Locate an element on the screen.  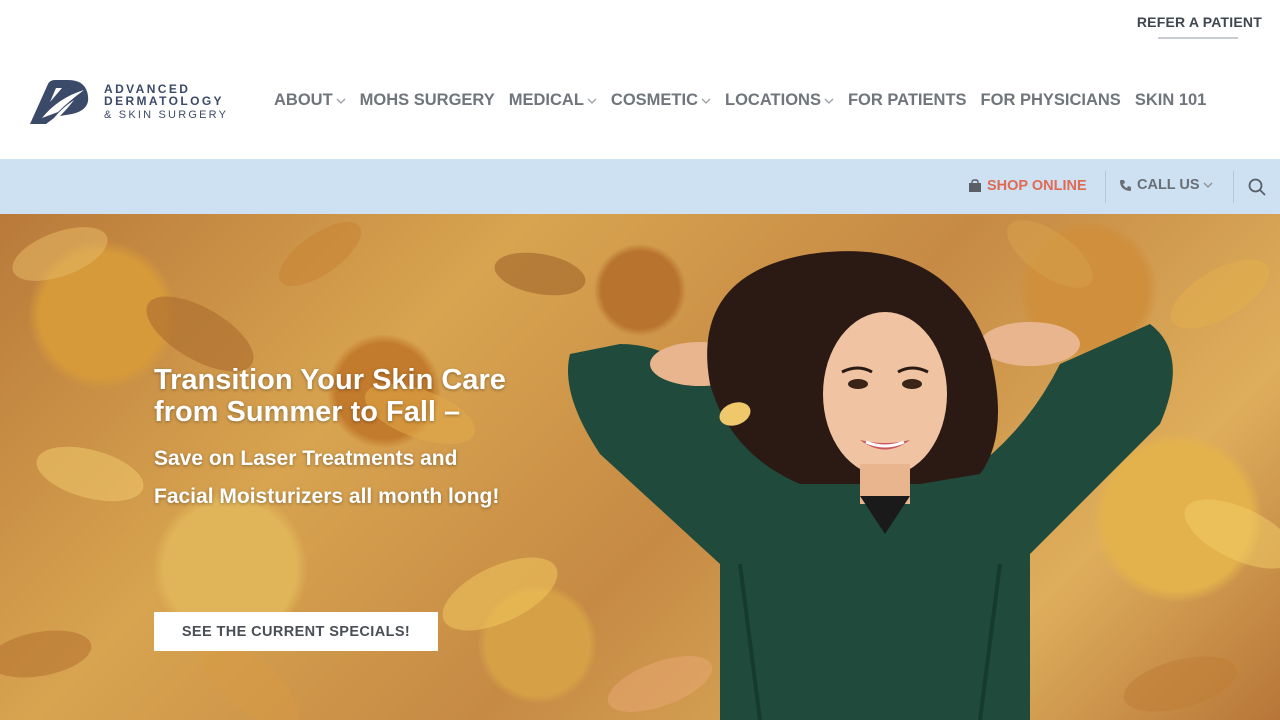
logo-line-3: & SKIN SURGERY is located at coordinates (166, 114).